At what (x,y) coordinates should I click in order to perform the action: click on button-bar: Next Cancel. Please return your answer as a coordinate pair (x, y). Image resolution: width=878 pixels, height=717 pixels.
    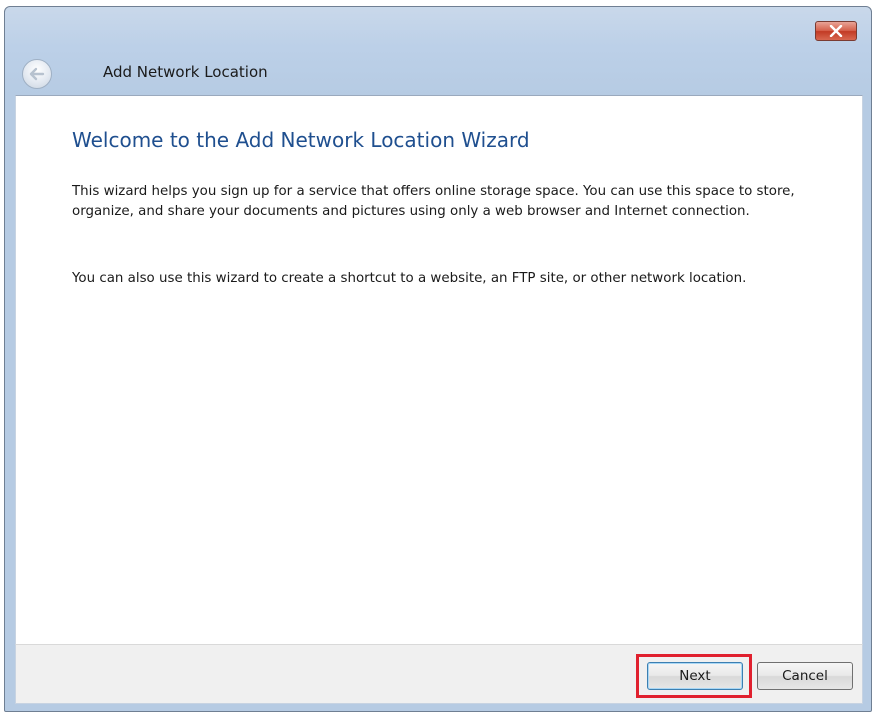
    Looking at the image, I should click on (439, 674).